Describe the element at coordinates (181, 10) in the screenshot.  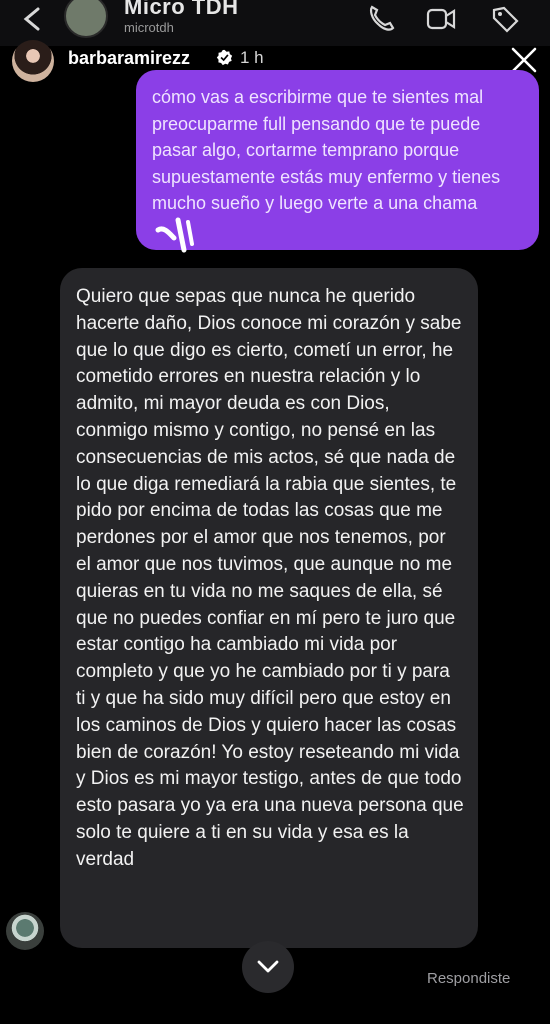
I see `chat-title: Micro TDH` at that location.